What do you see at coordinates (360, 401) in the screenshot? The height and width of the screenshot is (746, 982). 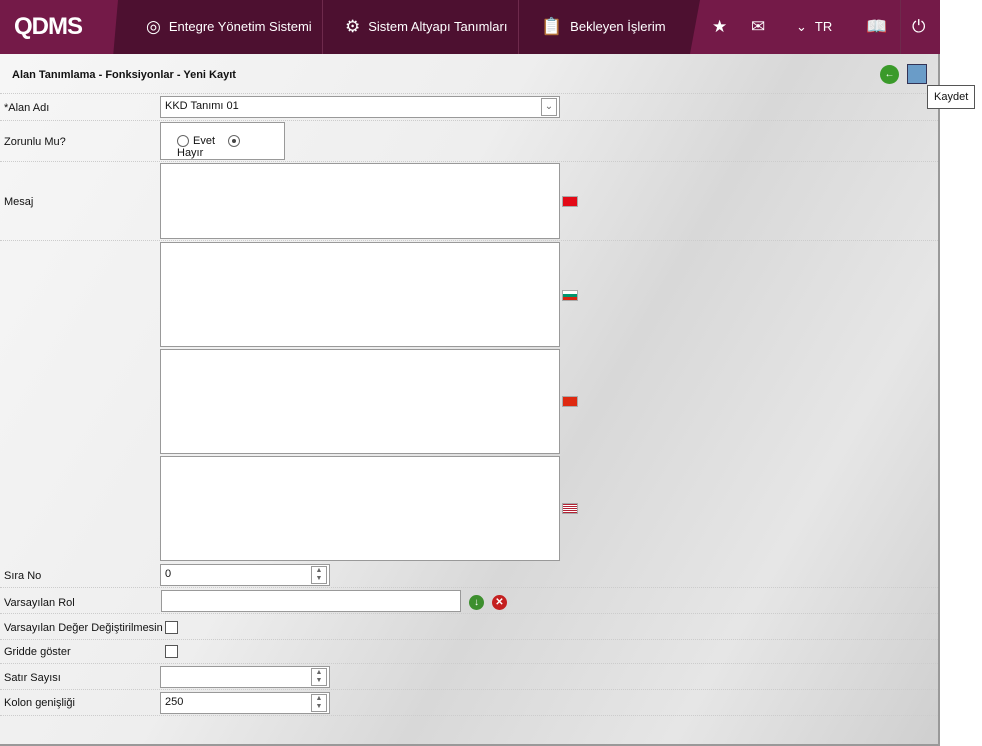 I see `mesaj-cn-textarea` at bounding box center [360, 401].